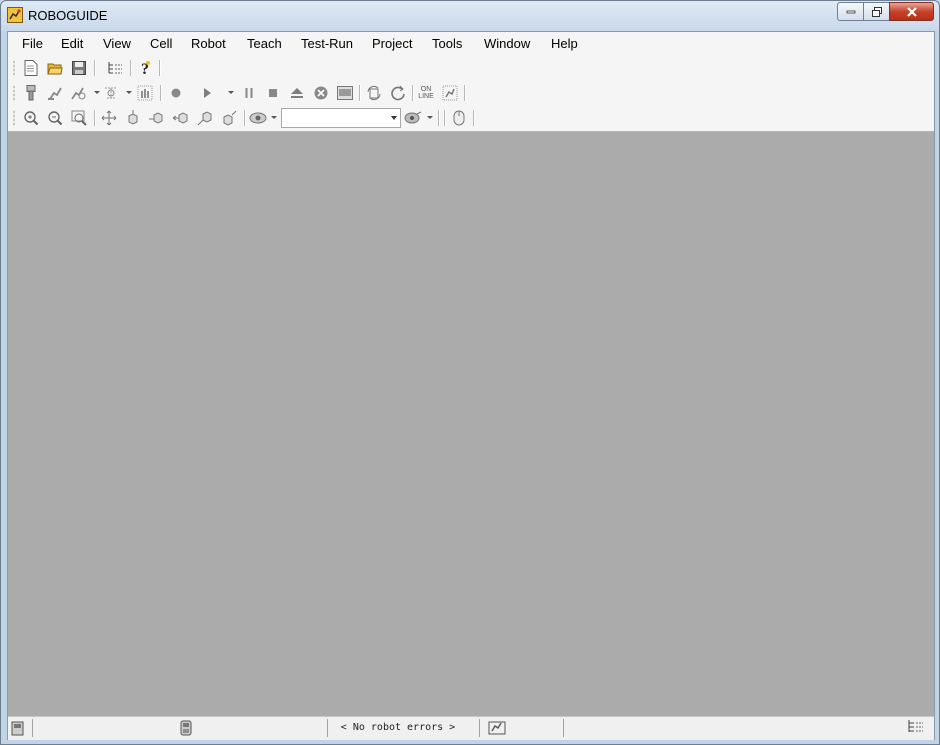  Describe the element at coordinates (207, 93) in the screenshot. I see `run-button` at that location.